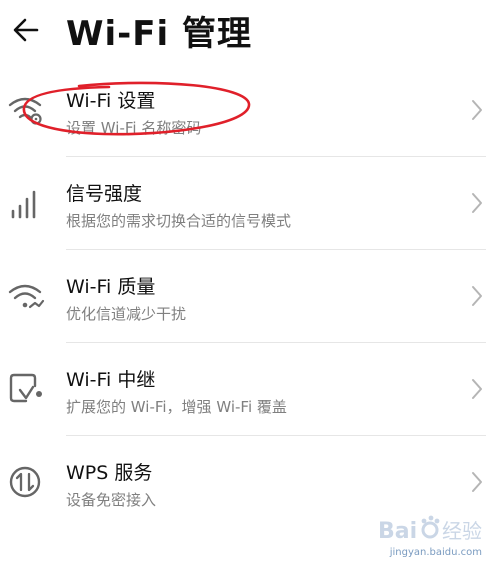 The image size is (500, 562). Describe the element at coordinates (104, 194) in the screenshot. I see `item-label: 信号强度` at that location.